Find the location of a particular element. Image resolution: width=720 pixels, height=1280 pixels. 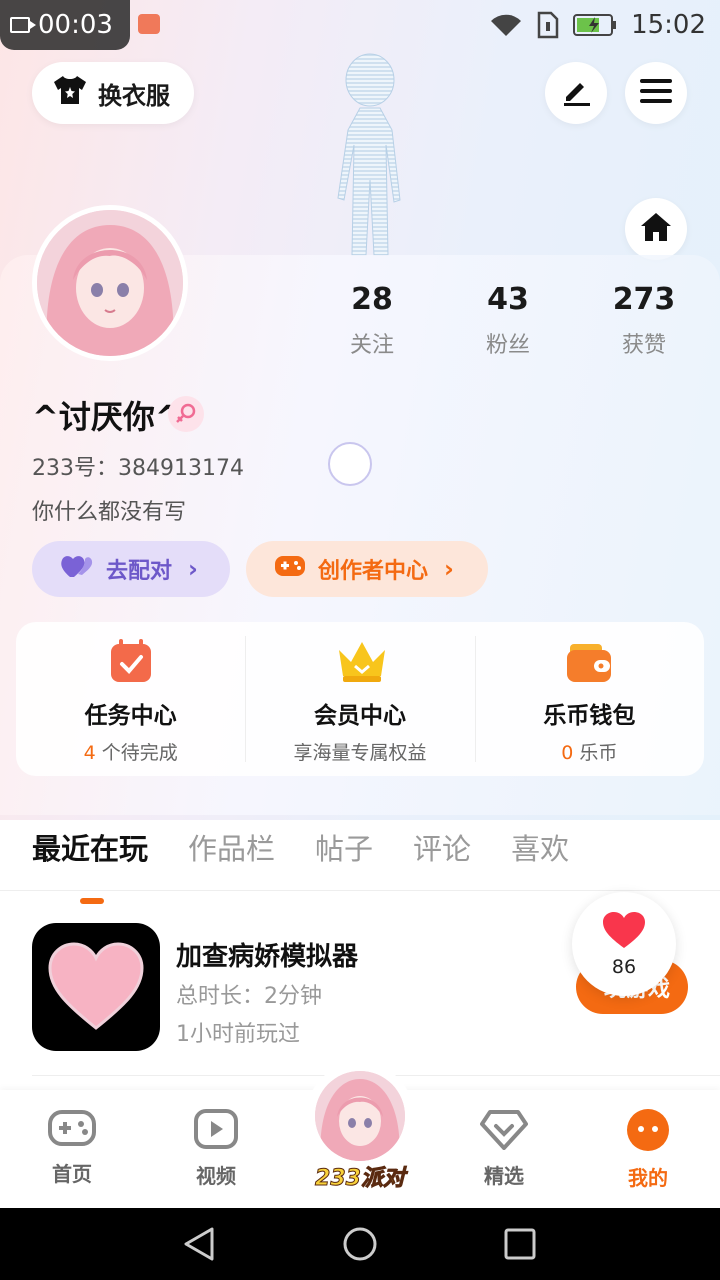

sim-icon is located at coordinates (548, 25).